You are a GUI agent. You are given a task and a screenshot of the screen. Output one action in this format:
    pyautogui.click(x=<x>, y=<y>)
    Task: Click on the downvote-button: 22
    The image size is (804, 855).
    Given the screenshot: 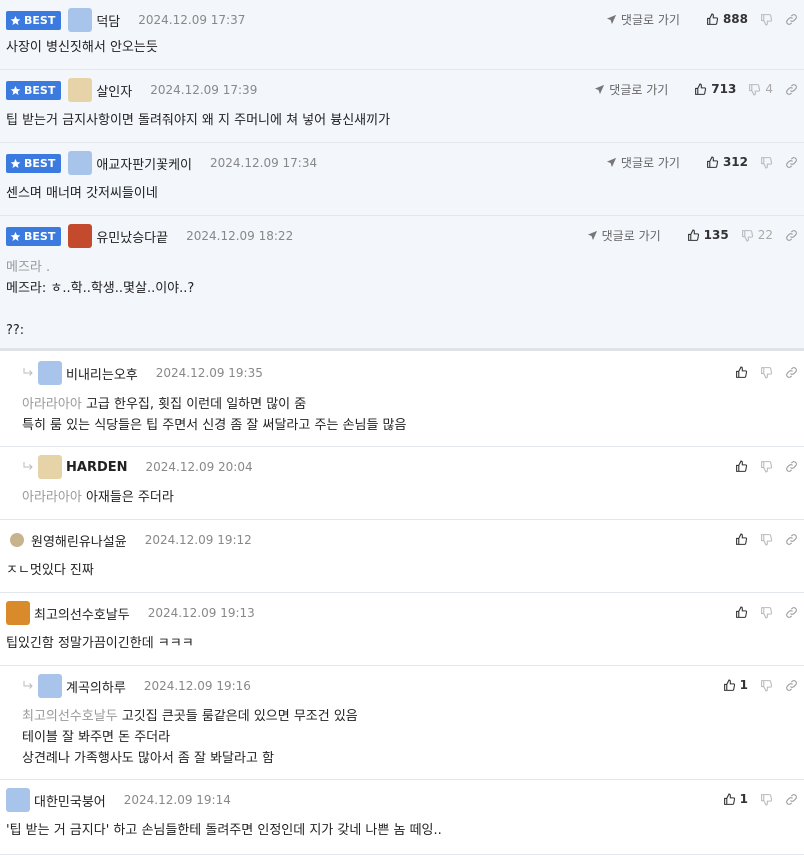 What is the action you would take?
    pyautogui.click(x=757, y=235)
    